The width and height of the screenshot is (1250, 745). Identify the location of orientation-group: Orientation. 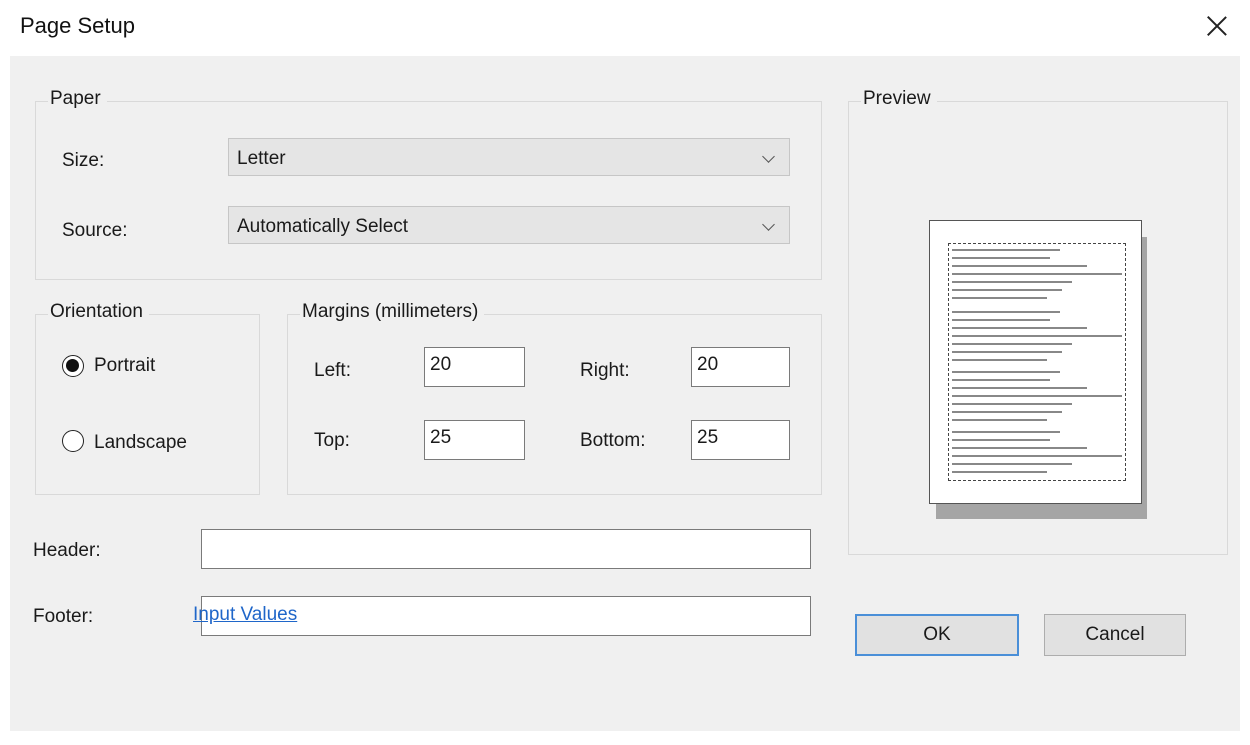
(147, 398).